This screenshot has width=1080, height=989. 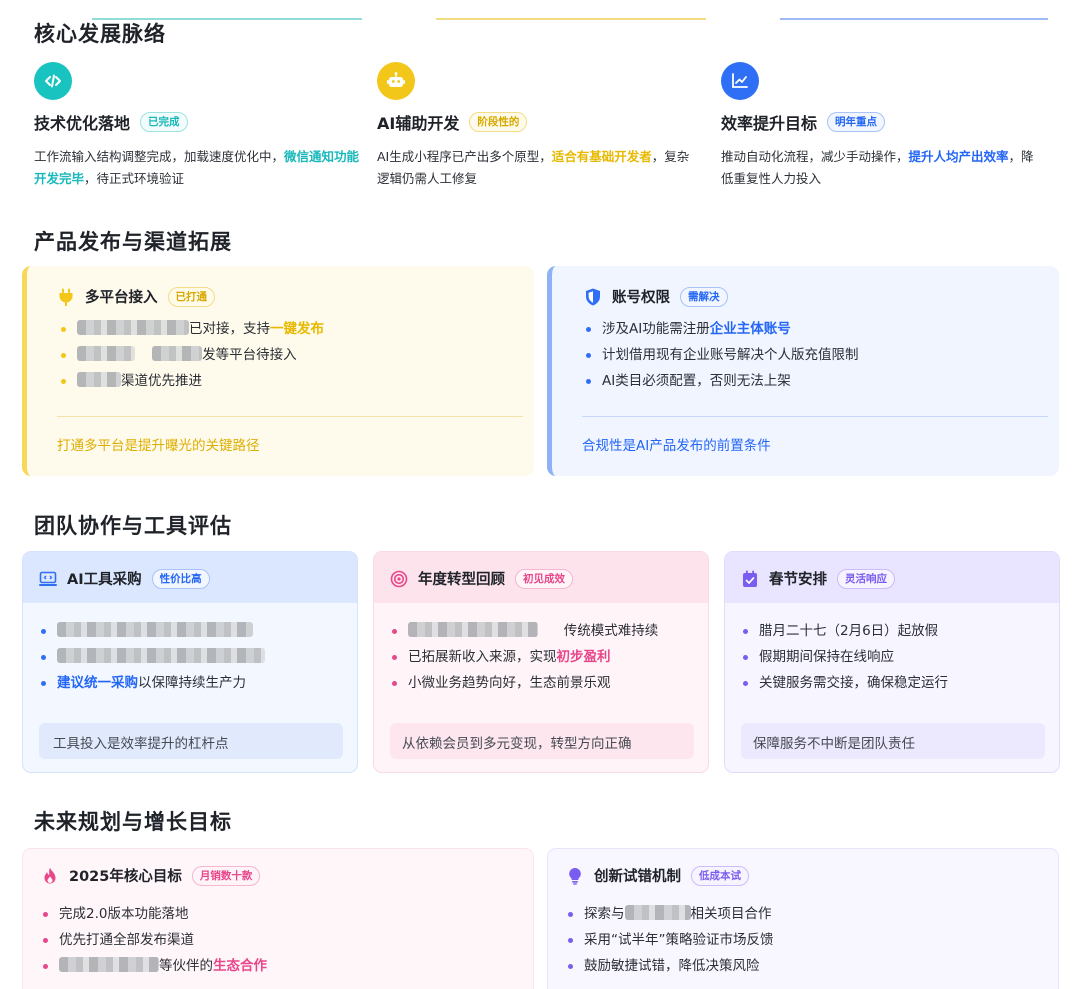 What do you see at coordinates (704, 296) in the screenshot?
I see `status-badge: 需解决` at bounding box center [704, 296].